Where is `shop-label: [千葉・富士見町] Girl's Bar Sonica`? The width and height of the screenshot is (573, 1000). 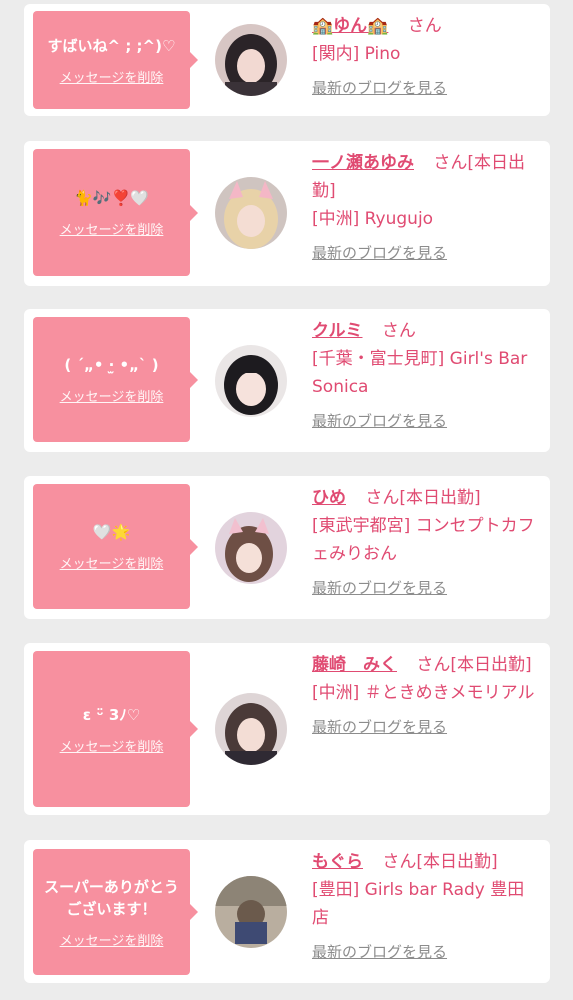 shop-label: [千葉・富士見町] Girl's Bar Sonica is located at coordinates (420, 373).